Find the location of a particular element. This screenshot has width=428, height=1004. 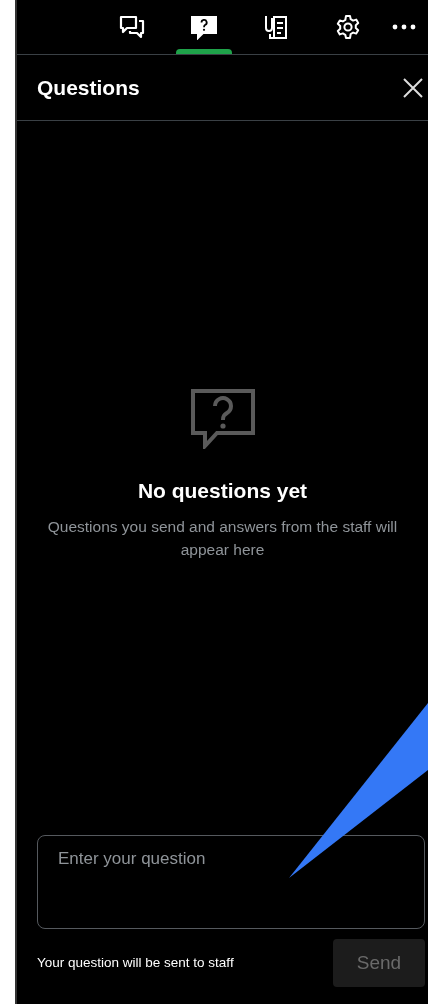

empty-state-title: No questions yet is located at coordinates (222, 491).